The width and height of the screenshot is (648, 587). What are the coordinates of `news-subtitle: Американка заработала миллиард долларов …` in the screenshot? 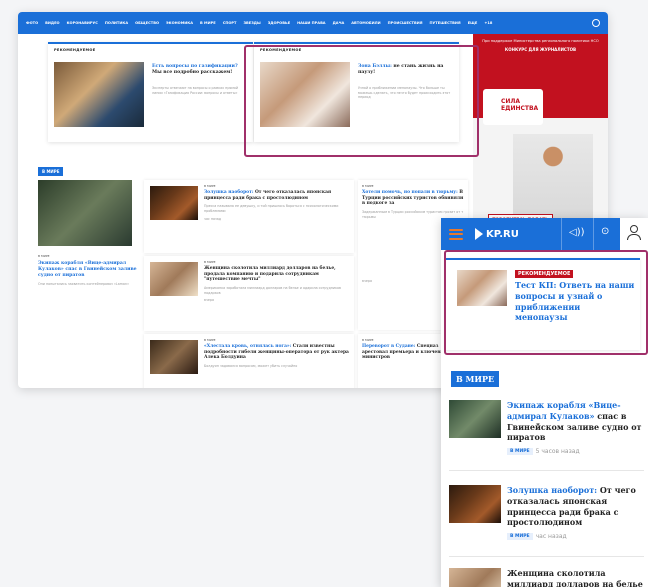 It's located at (272, 290).